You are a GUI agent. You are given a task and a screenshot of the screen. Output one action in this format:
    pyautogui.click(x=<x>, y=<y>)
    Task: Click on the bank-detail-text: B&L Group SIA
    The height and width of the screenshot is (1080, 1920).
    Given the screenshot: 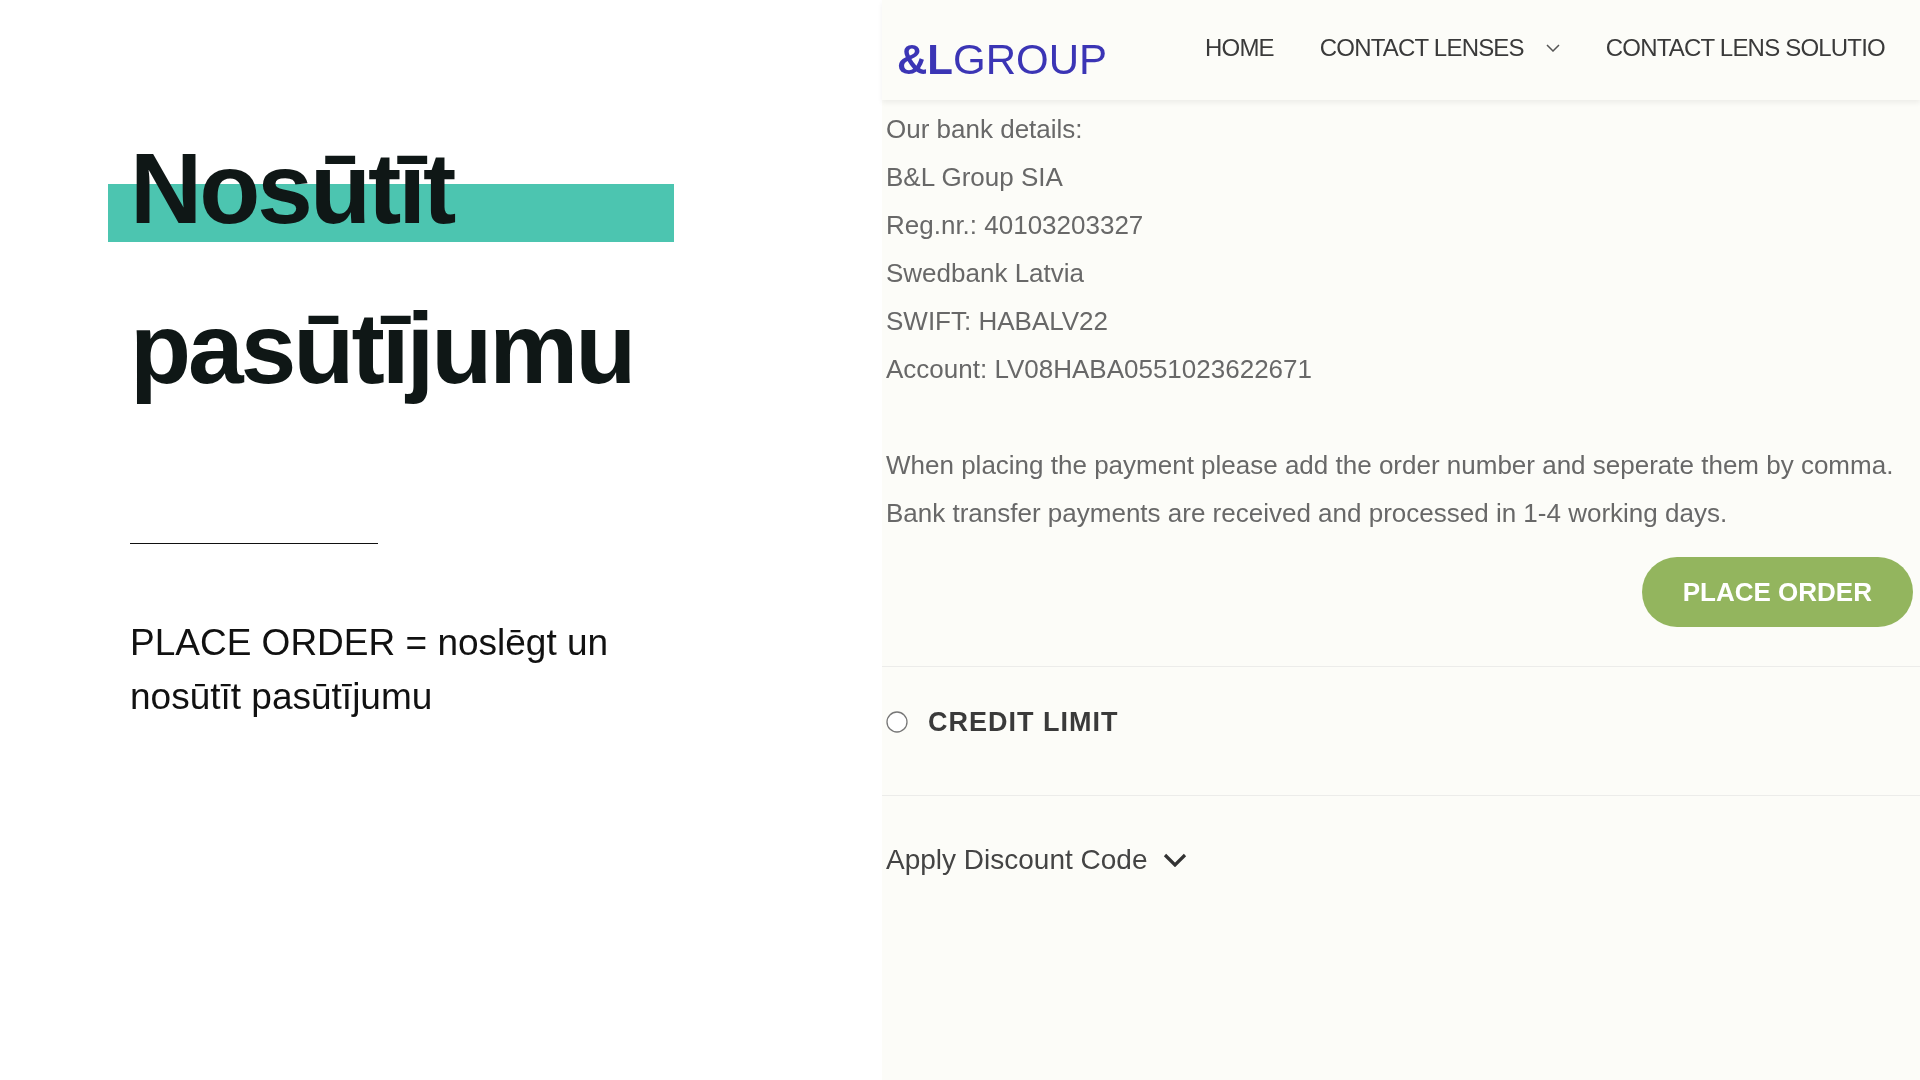 What is the action you would take?
    pyautogui.click(x=975, y=177)
    